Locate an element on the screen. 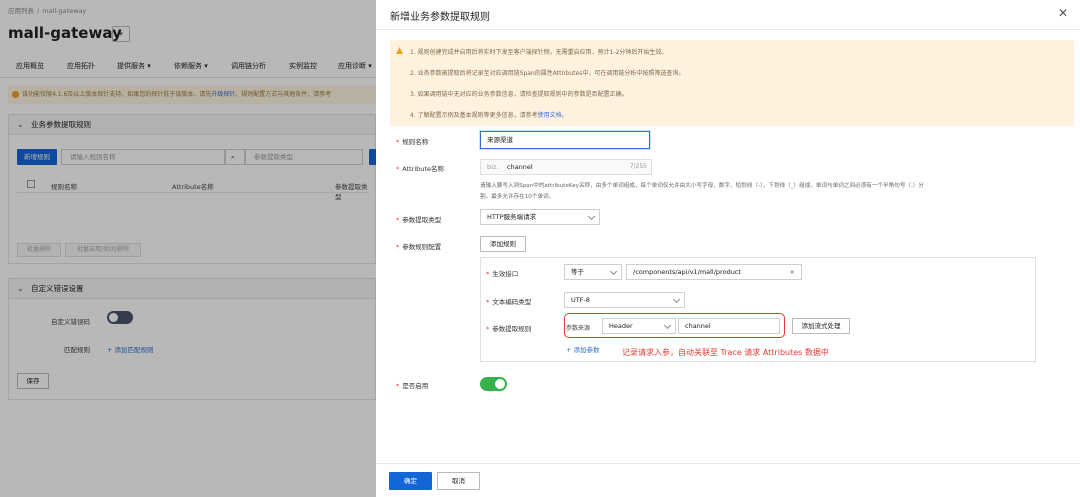 This screenshot has height=497, width=1080. enable-toggle is located at coordinates (493, 384).